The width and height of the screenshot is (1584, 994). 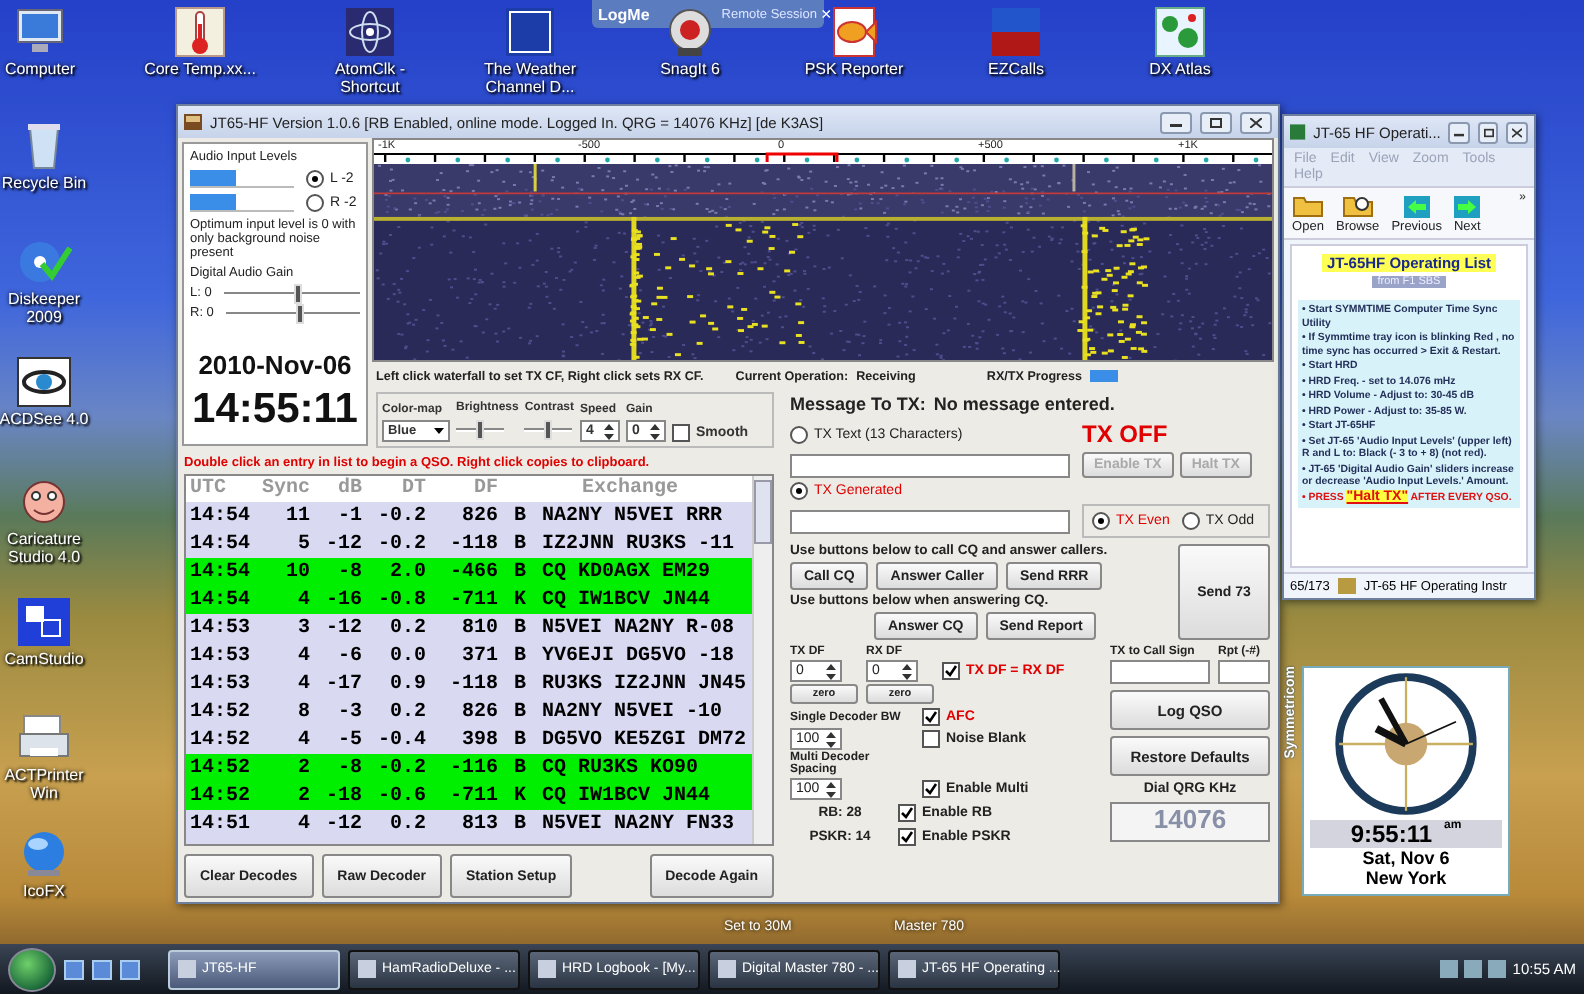 I want to click on eye-icon, so click(x=44, y=382).